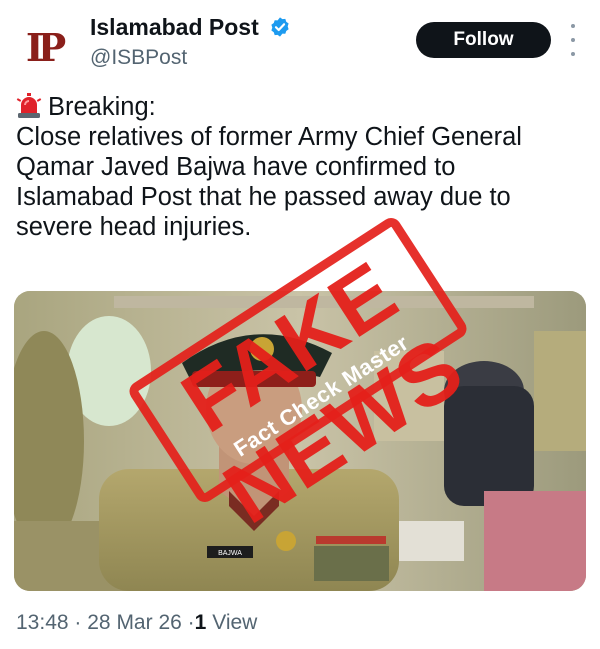 This screenshot has height=649, width=600. Describe the element at coordinates (45, 47) in the screenshot. I see `avatar-logo-text: IP` at that location.